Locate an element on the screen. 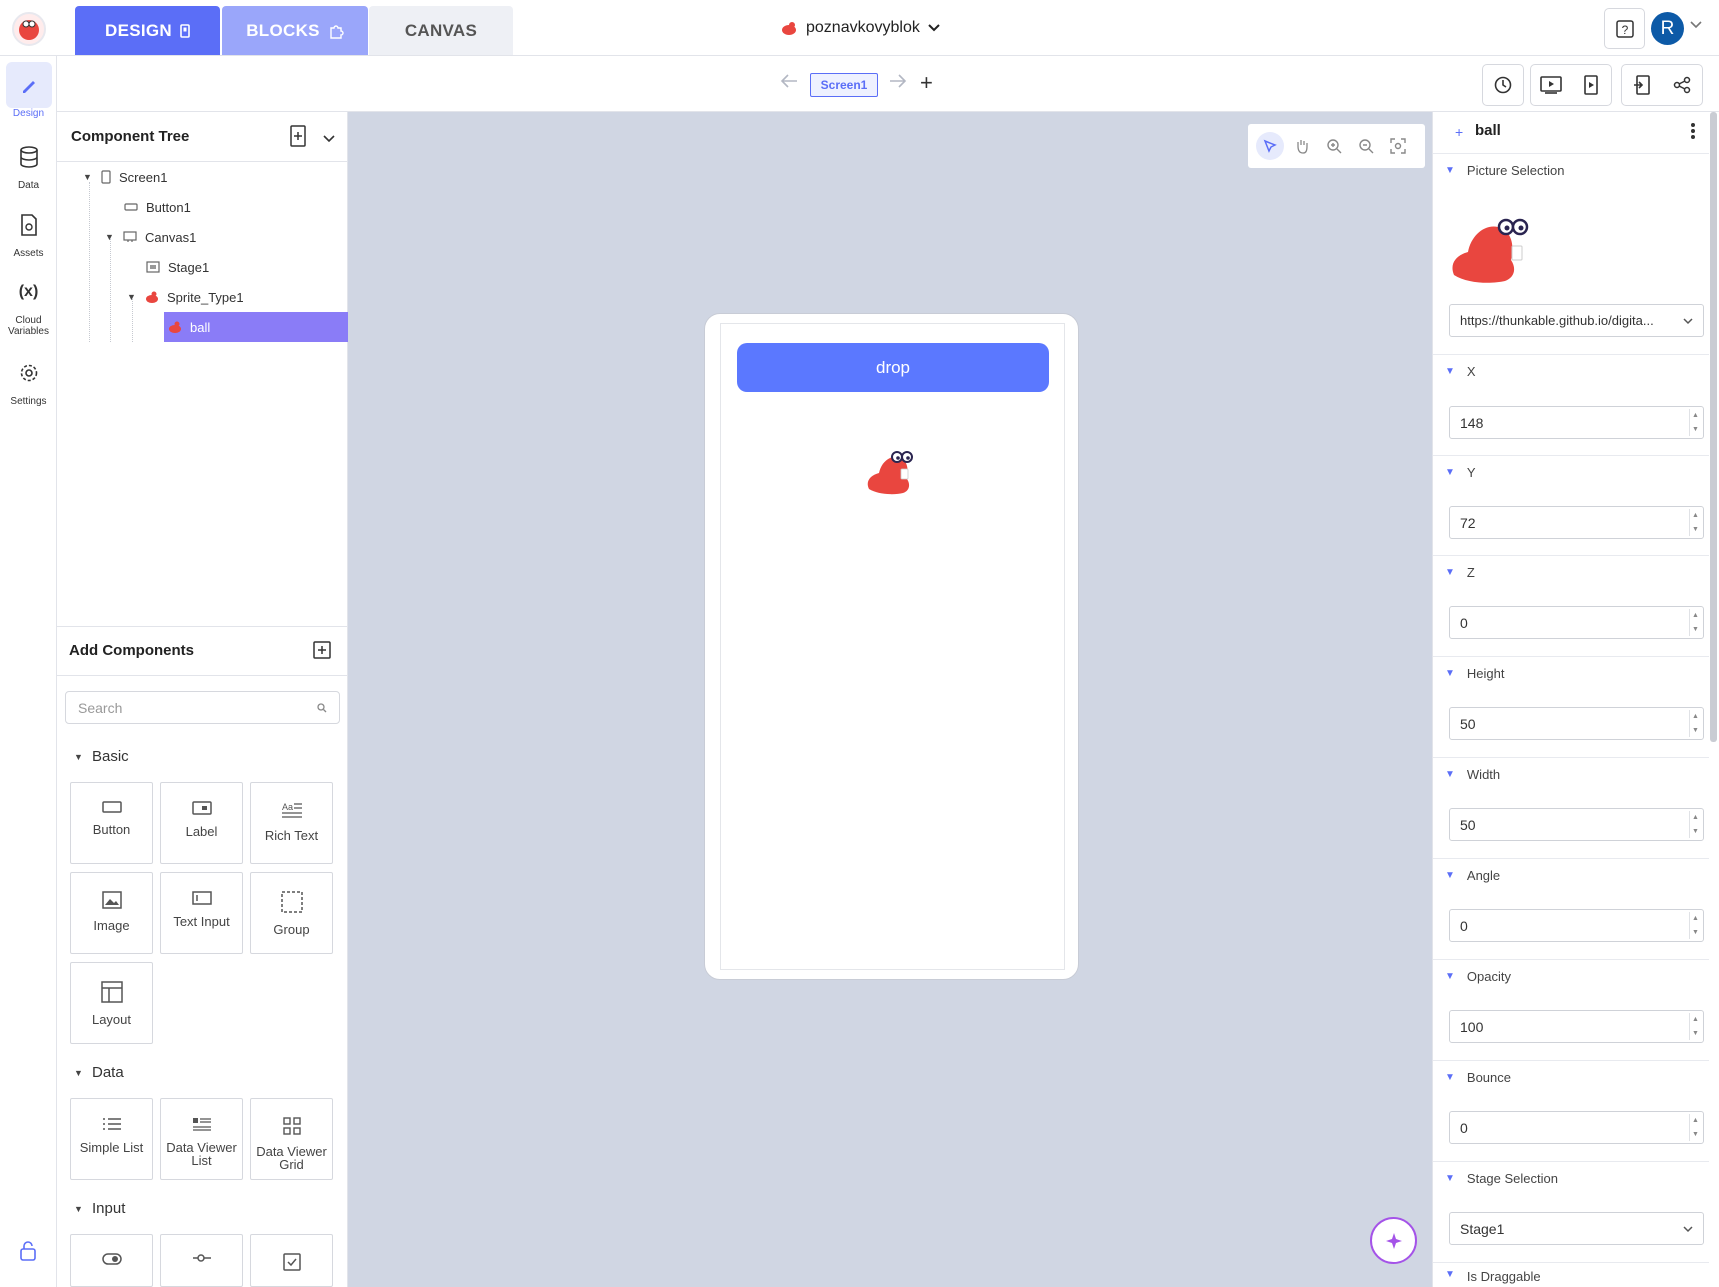 This screenshot has height=1287, width=1719. component-card-rich-text: Aa Rich Text is located at coordinates (291, 823).